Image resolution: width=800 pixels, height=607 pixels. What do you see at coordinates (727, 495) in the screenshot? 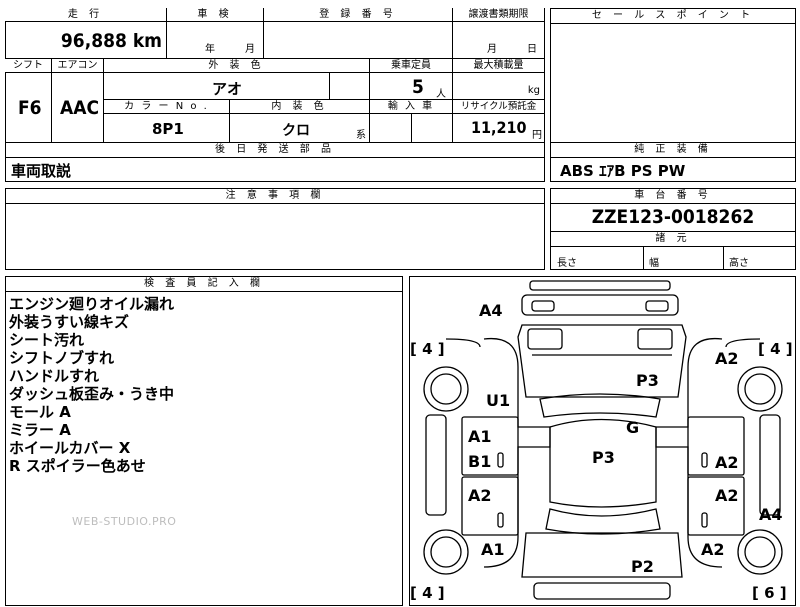
I see `mark-a2-right-low: A2` at bounding box center [727, 495].